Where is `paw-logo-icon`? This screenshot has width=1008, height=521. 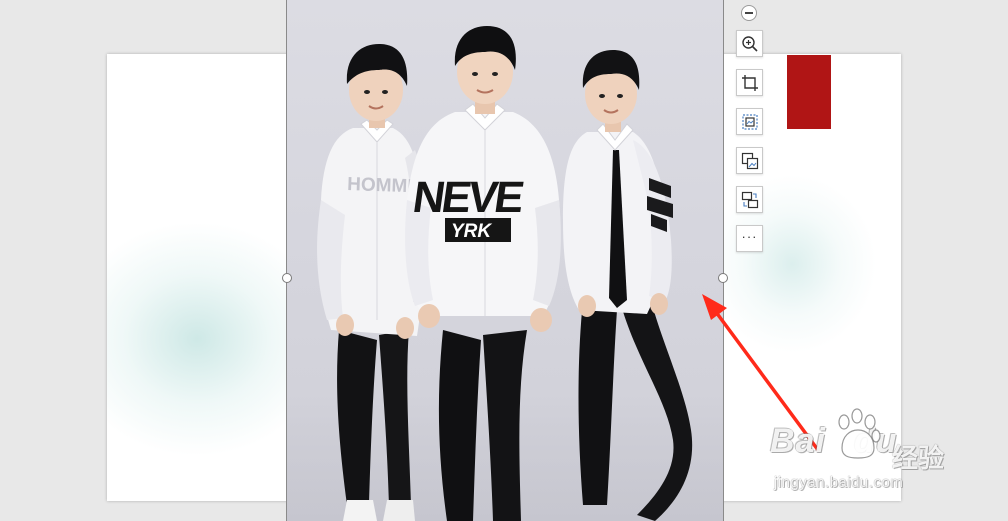
paw-logo-icon is located at coordinates (859, 433).